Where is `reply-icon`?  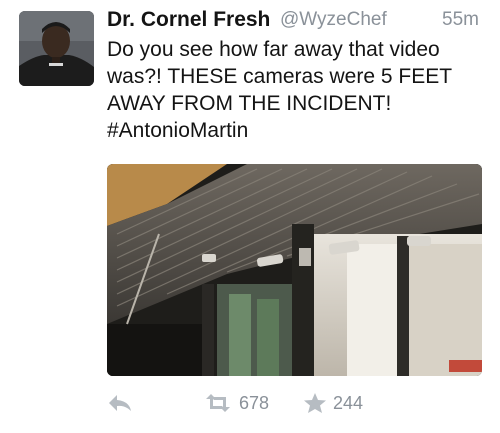 reply-icon is located at coordinates (120, 403).